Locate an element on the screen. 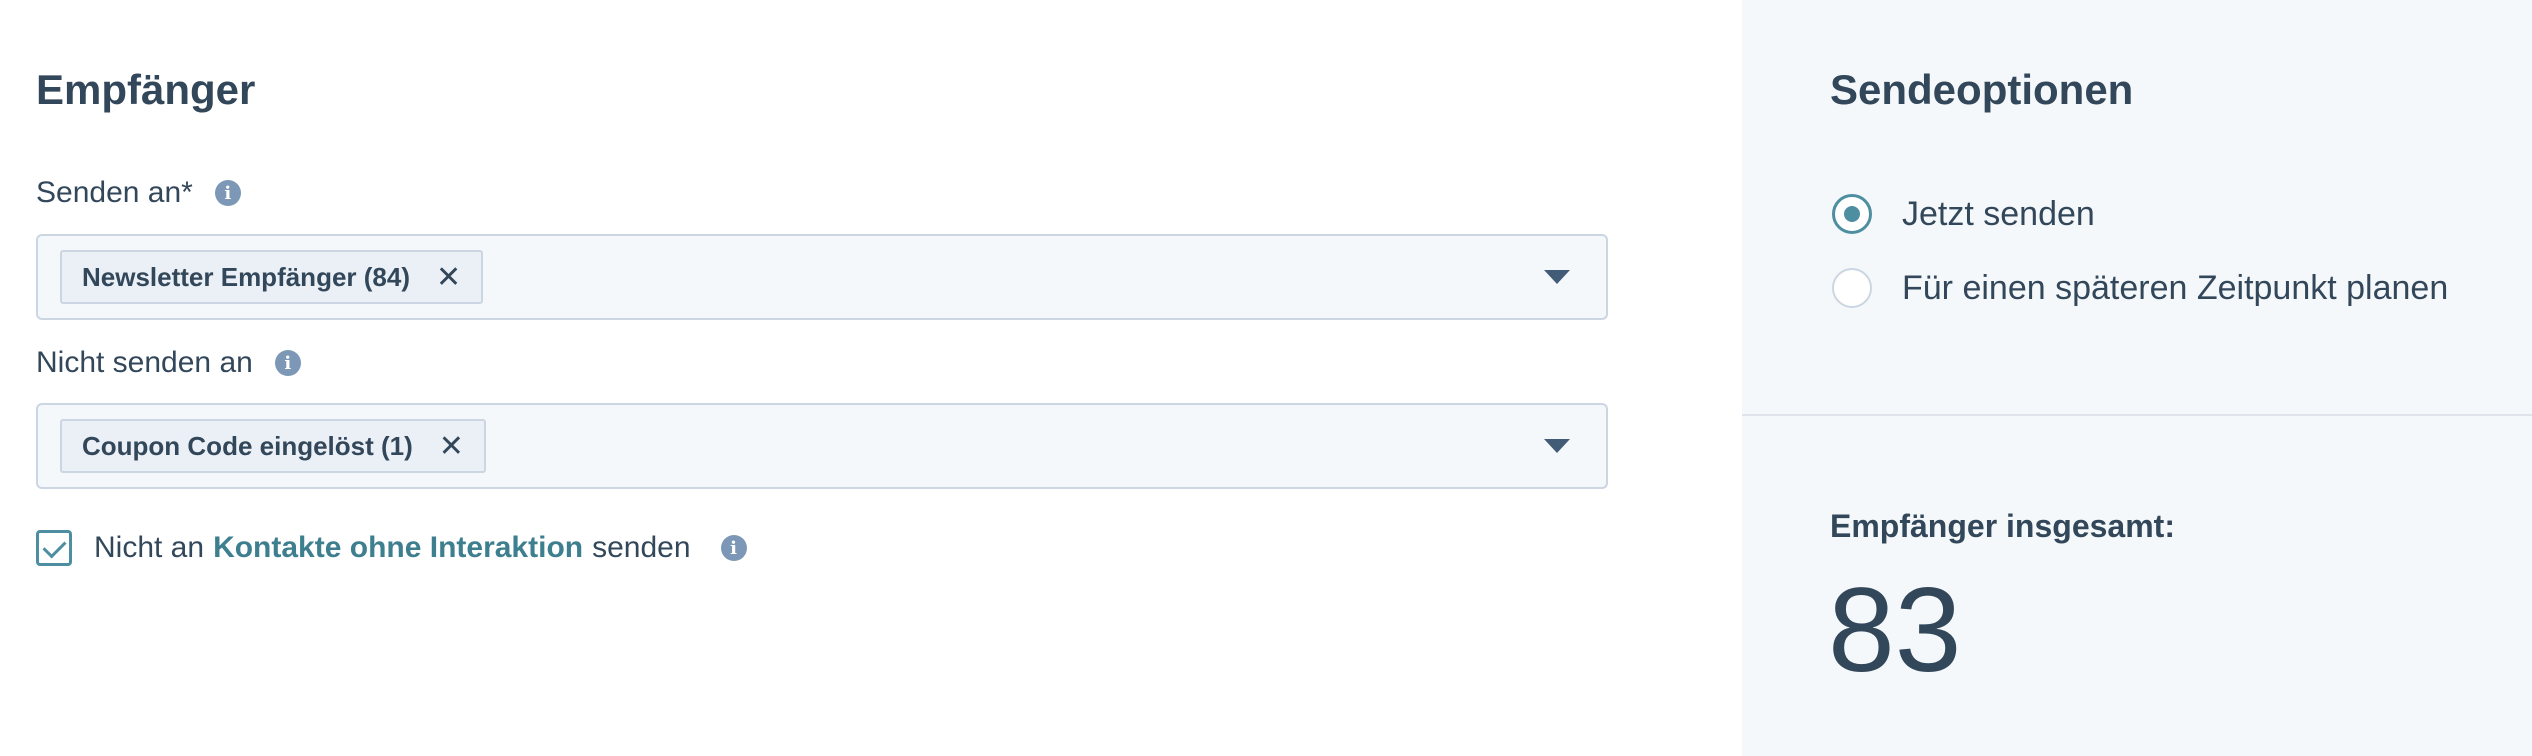  do-not-send-tag-label: Coupon Code eingelöst (1) is located at coordinates (247, 445).